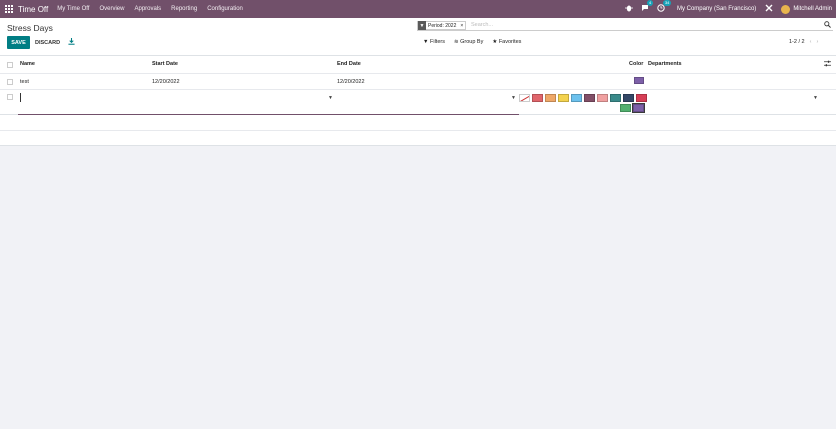 The height and width of the screenshot is (429, 836). I want to click on select-all-checkbox, so click(10, 65).